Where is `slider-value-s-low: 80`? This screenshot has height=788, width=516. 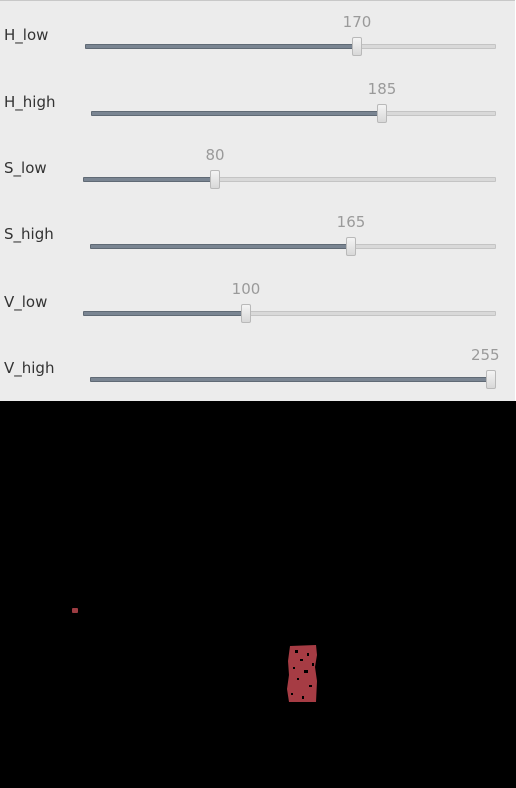 slider-value-s-low: 80 is located at coordinates (215, 155).